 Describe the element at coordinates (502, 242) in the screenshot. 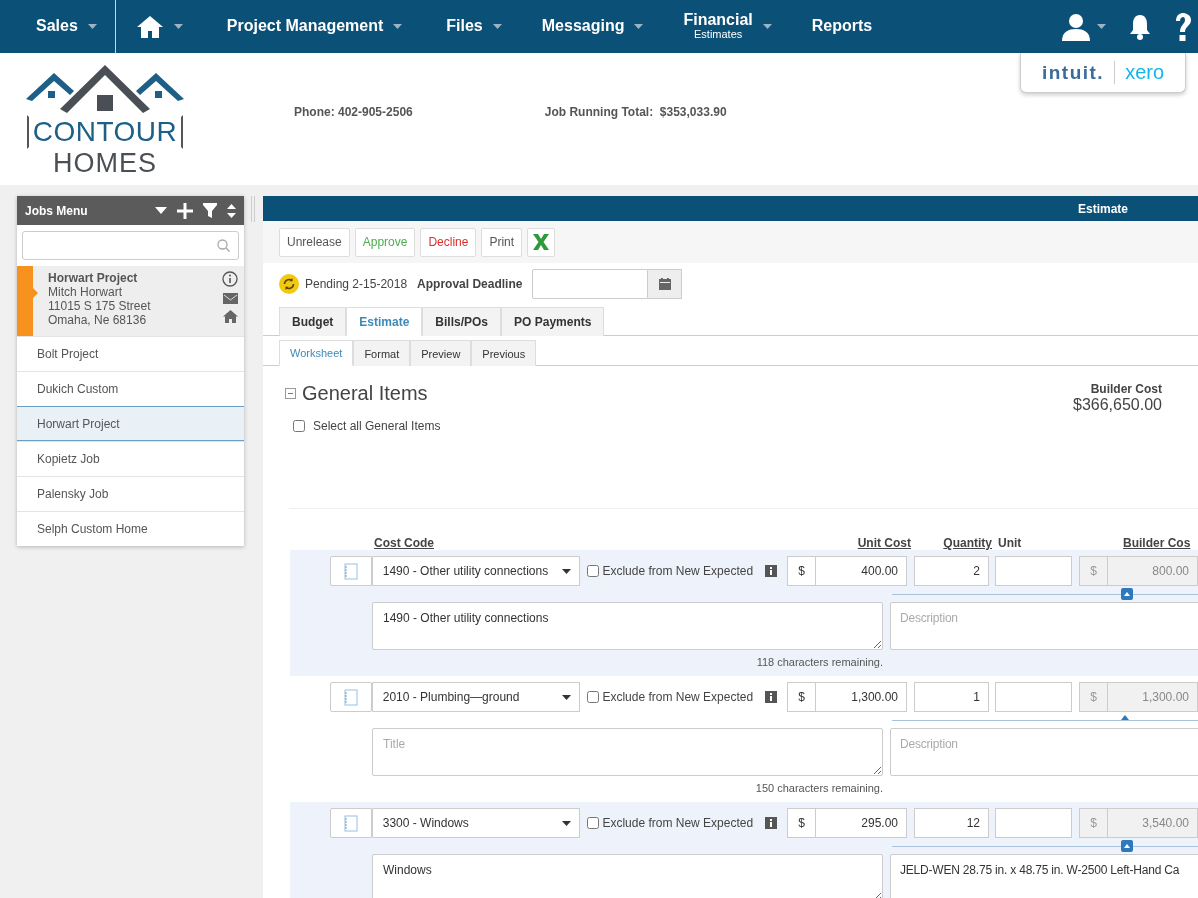

I see `action-button: Print` at that location.